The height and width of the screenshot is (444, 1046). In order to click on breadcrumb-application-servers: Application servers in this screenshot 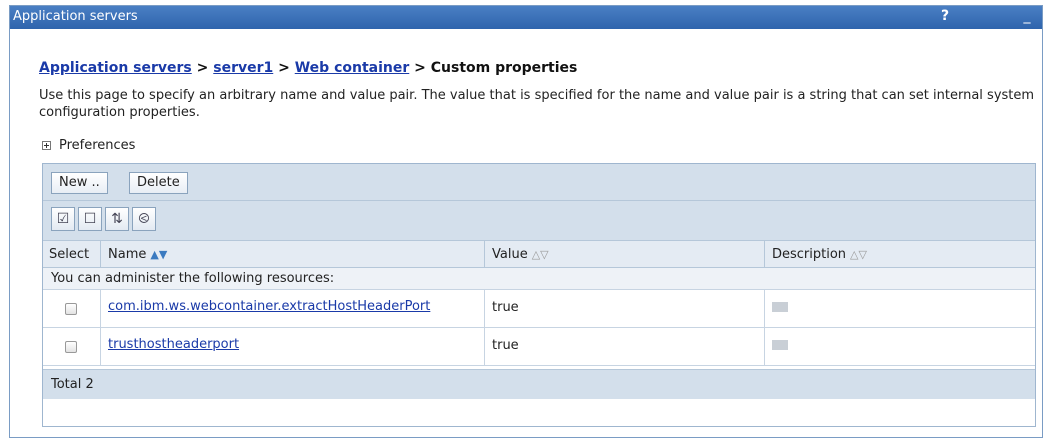, I will do `click(115, 68)`.